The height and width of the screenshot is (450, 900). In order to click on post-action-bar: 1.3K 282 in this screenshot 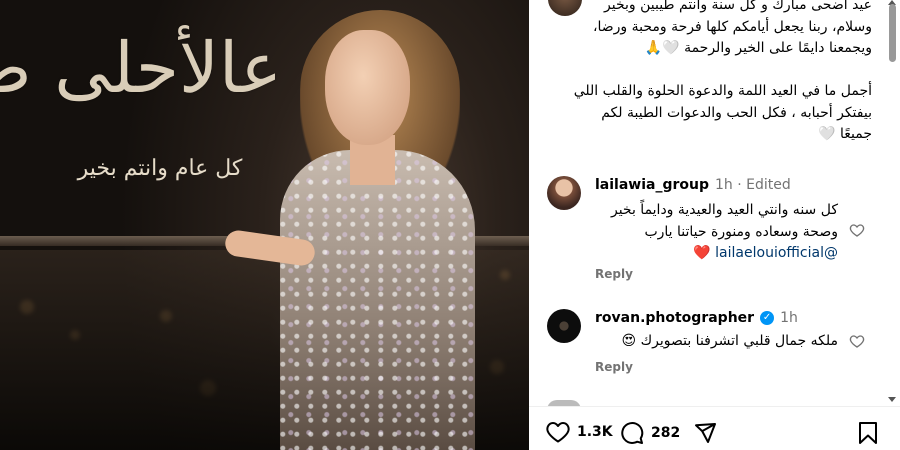, I will do `click(714, 428)`.